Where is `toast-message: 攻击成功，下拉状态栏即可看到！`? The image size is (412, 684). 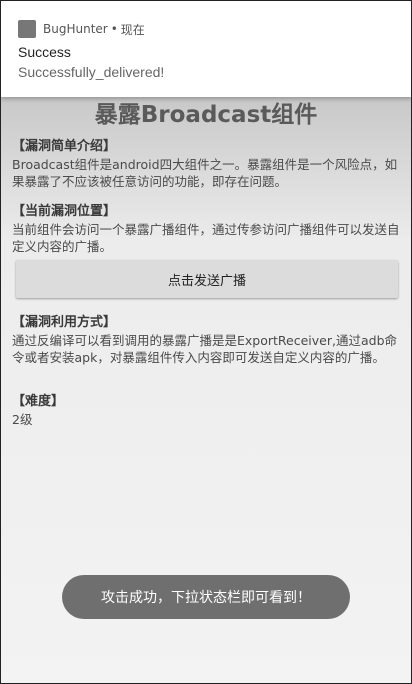 toast-message: 攻击成功，下拉状态栏即可看到！ is located at coordinates (206, 597).